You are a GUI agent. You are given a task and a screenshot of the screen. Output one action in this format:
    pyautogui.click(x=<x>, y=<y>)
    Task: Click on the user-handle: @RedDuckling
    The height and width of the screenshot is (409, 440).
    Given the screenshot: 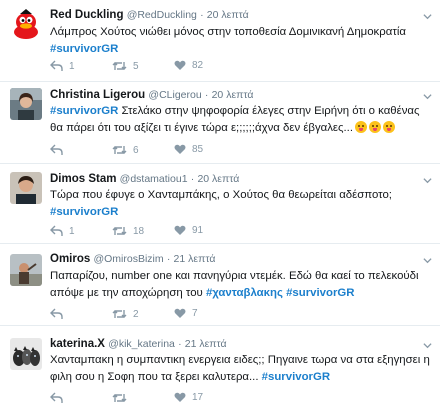 What is the action you would take?
    pyautogui.click(x=162, y=15)
    